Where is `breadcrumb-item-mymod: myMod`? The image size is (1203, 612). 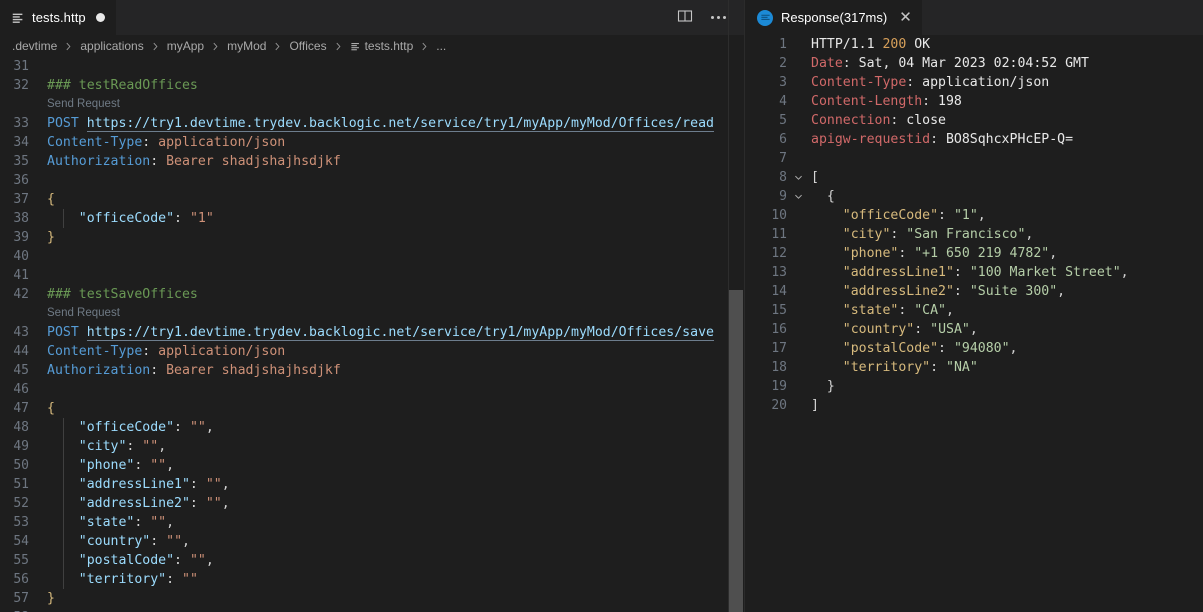
breadcrumb-item-mymod: myMod is located at coordinates (246, 46).